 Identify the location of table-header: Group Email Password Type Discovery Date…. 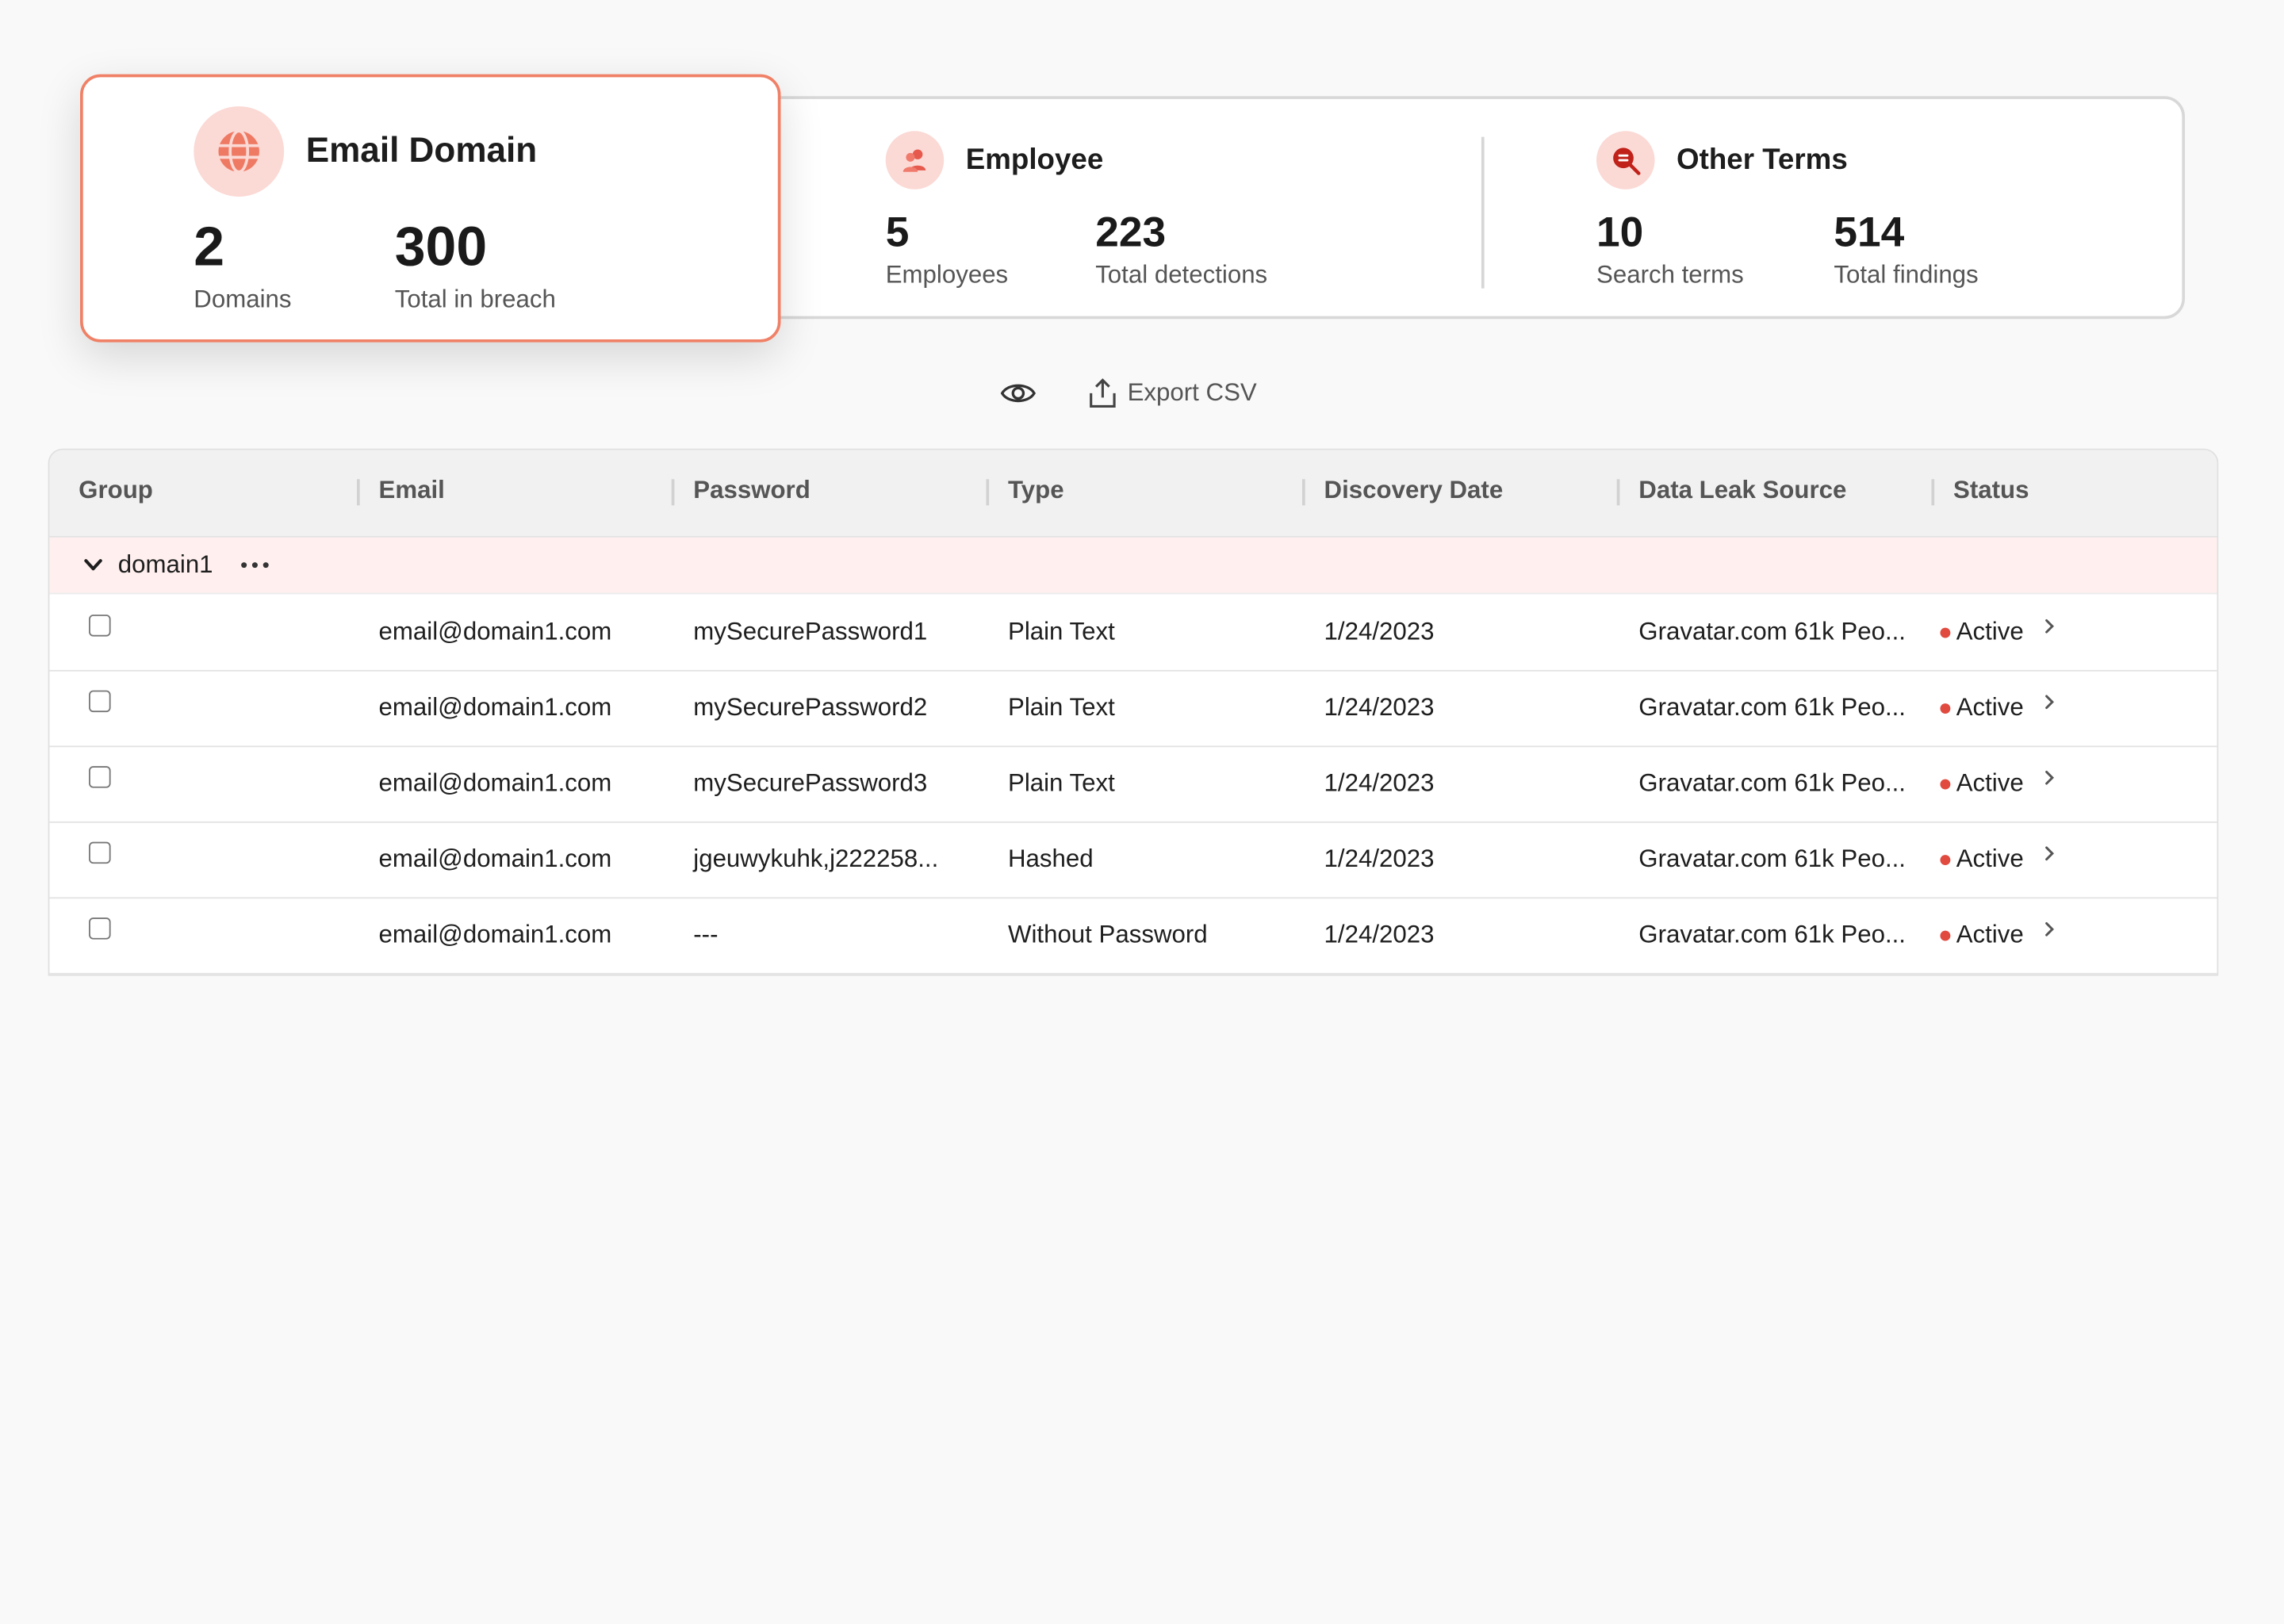
(1133, 494).